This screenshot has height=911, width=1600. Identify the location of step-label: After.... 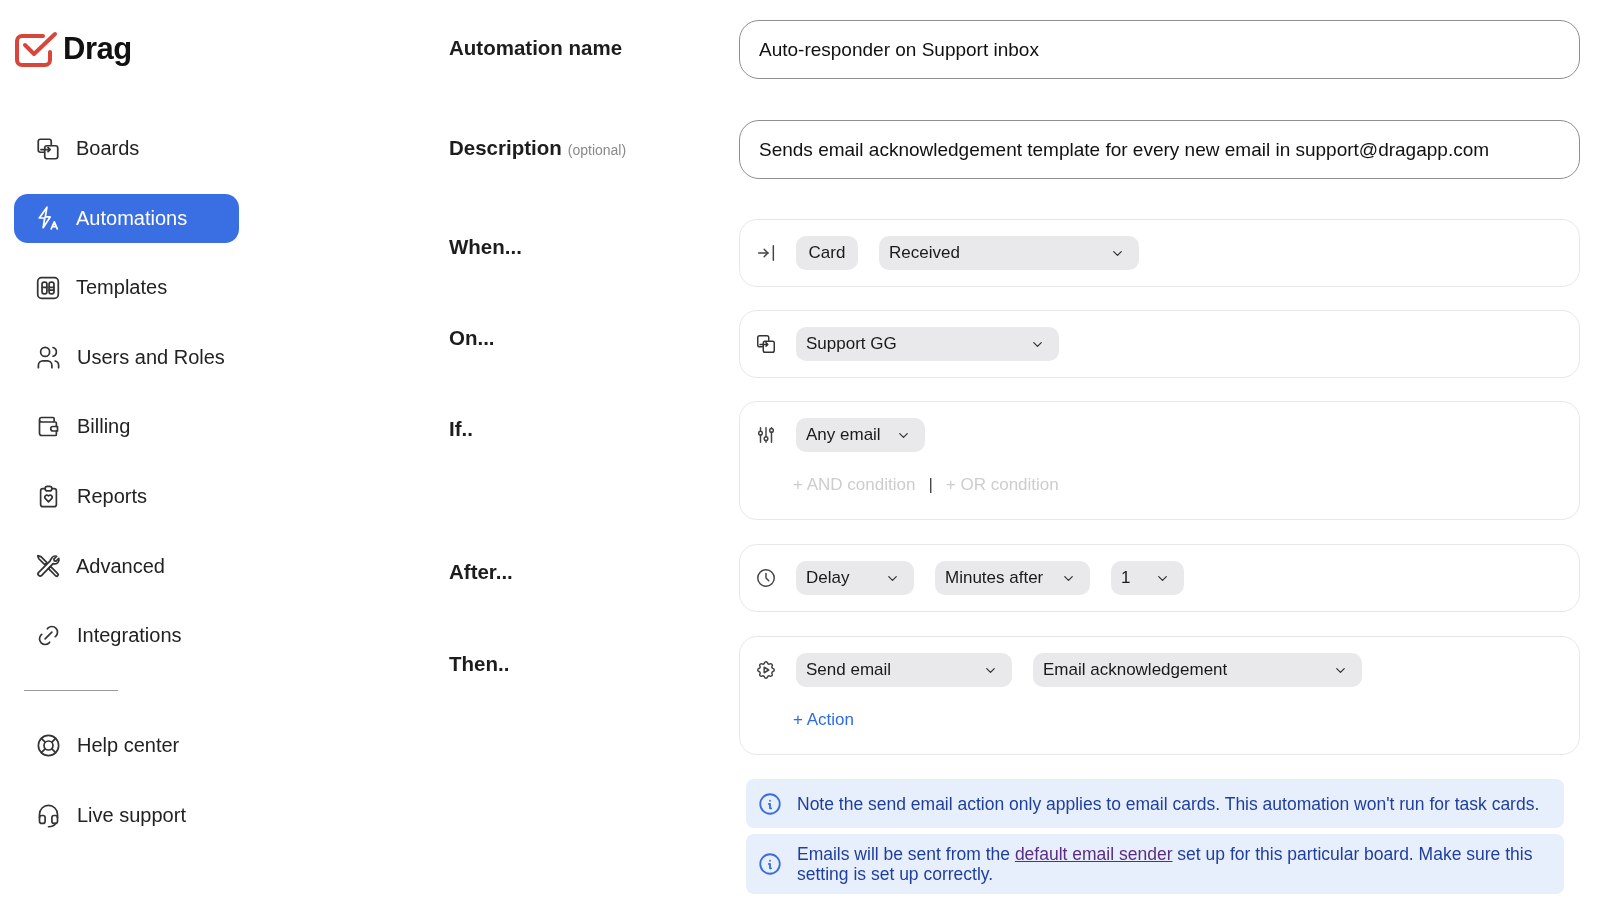
(481, 572).